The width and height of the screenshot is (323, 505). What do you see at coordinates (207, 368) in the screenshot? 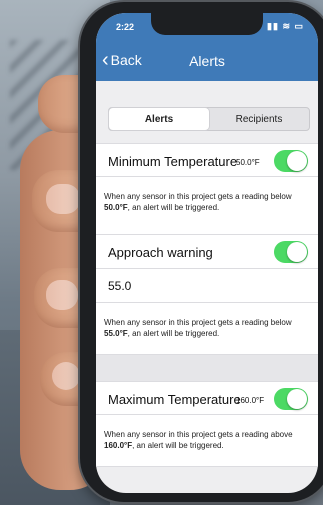
I see `section-spacer` at bounding box center [207, 368].